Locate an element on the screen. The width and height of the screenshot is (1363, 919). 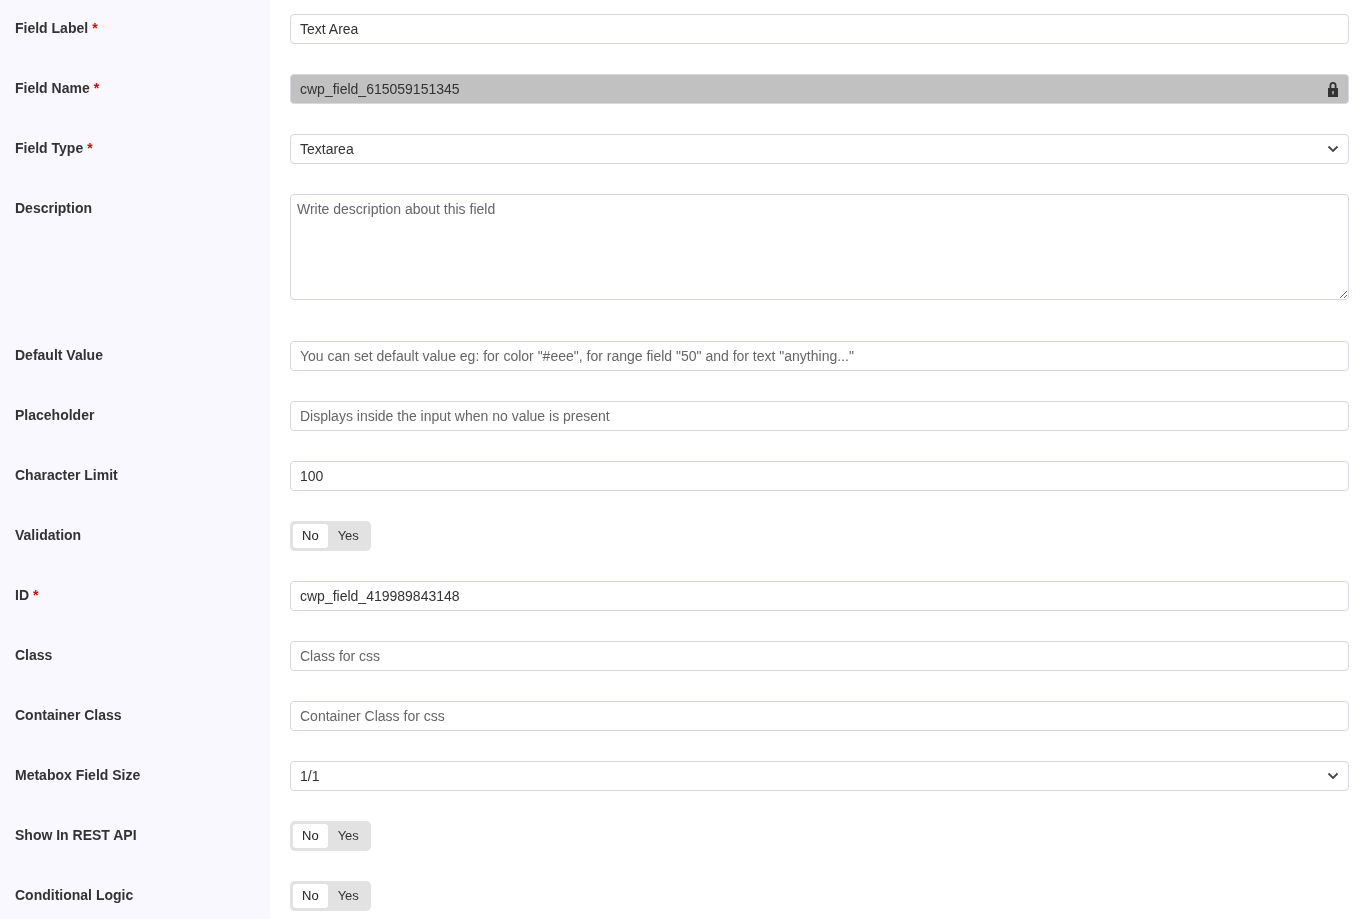
text-field: You can set default value eg: for color "#eee", for range field "50" and for text "anything..." is located at coordinates (819, 356).